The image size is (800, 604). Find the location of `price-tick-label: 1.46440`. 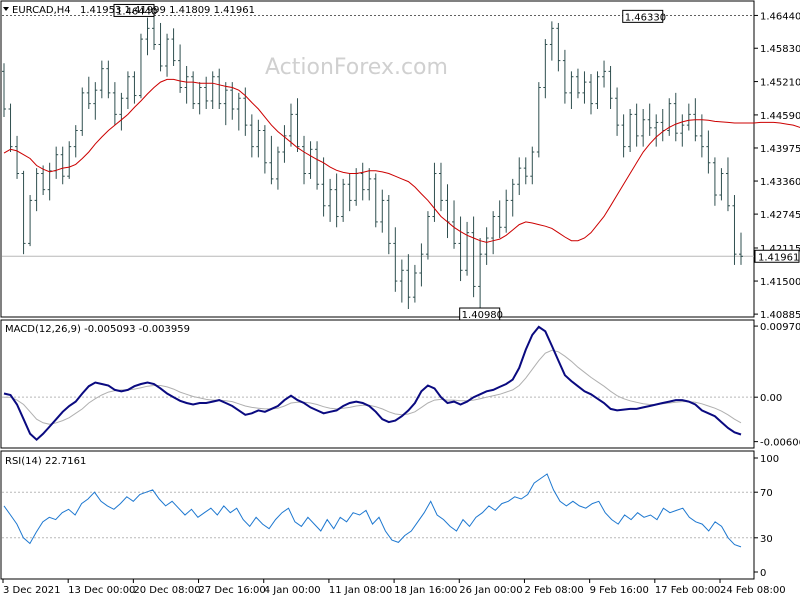

price-tick-label: 1.46440 is located at coordinates (780, 16).